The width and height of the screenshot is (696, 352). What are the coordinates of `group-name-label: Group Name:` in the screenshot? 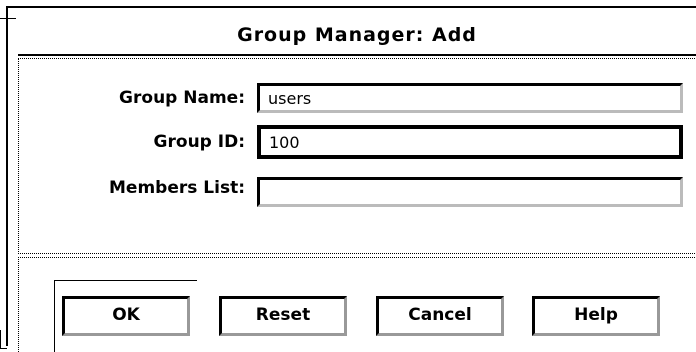 It's located at (182, 98).